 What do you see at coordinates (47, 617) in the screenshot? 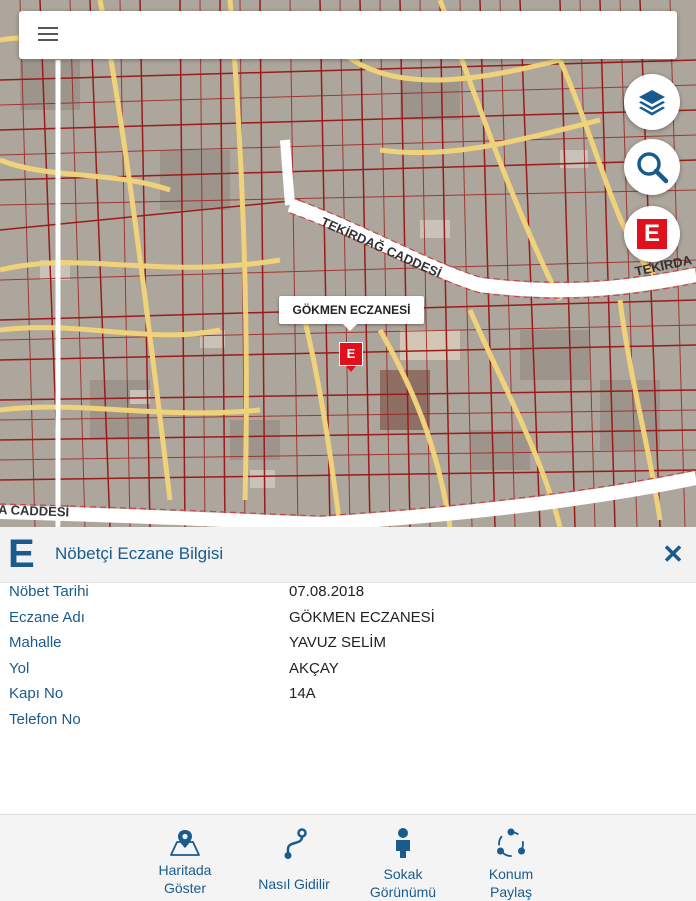
I see `info-label-name: Eczane Adı` at bounding box center [47, 617].